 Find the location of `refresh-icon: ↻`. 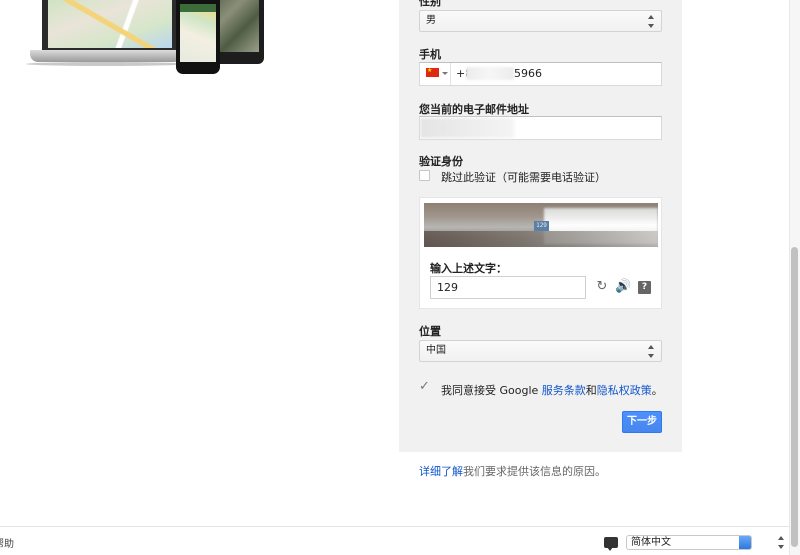

refresh-icon: ↻ is located at coordinates (602, 287).